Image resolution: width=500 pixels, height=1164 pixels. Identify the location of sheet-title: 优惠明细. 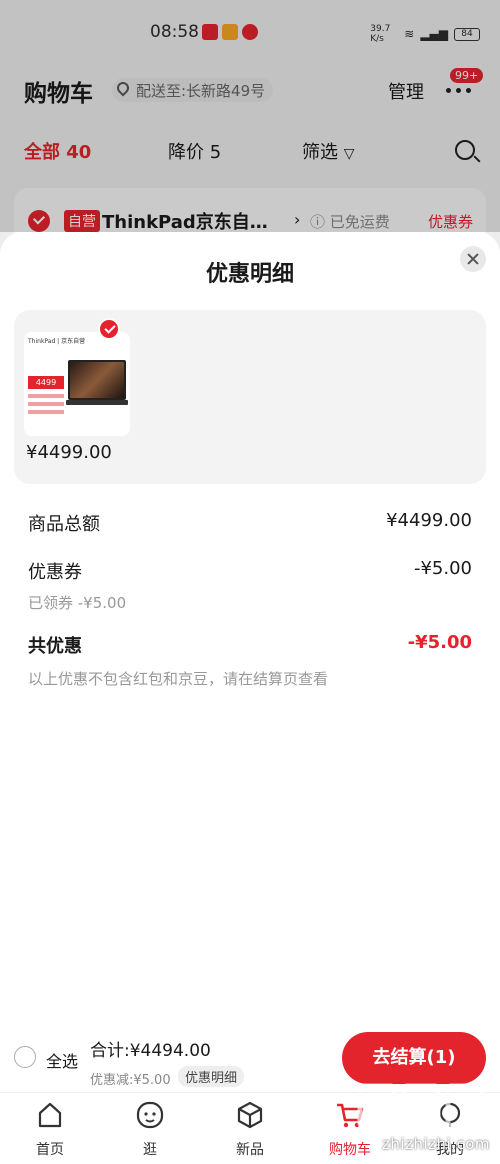
(249, 274).